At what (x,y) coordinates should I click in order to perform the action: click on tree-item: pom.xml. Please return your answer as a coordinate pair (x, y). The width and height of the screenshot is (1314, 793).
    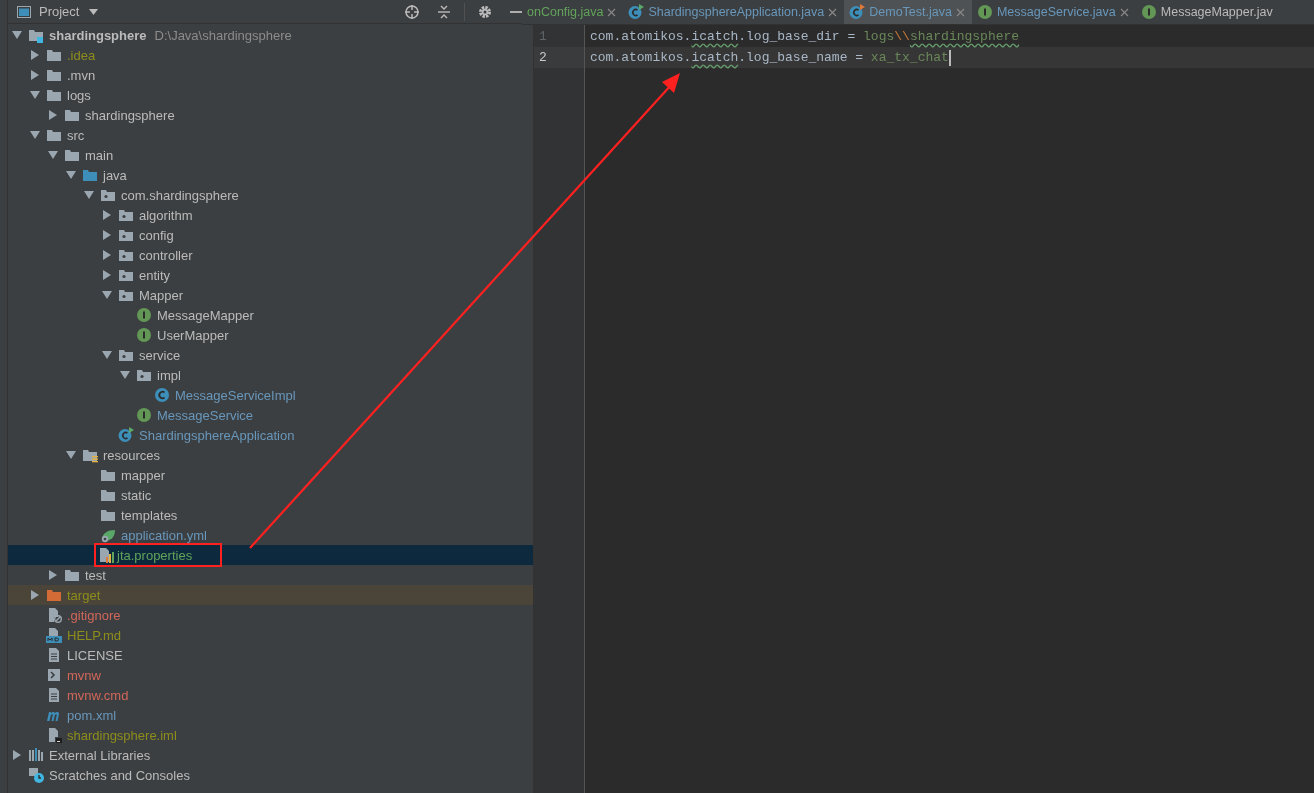
    Looking at the image, I should click on (270, 715).